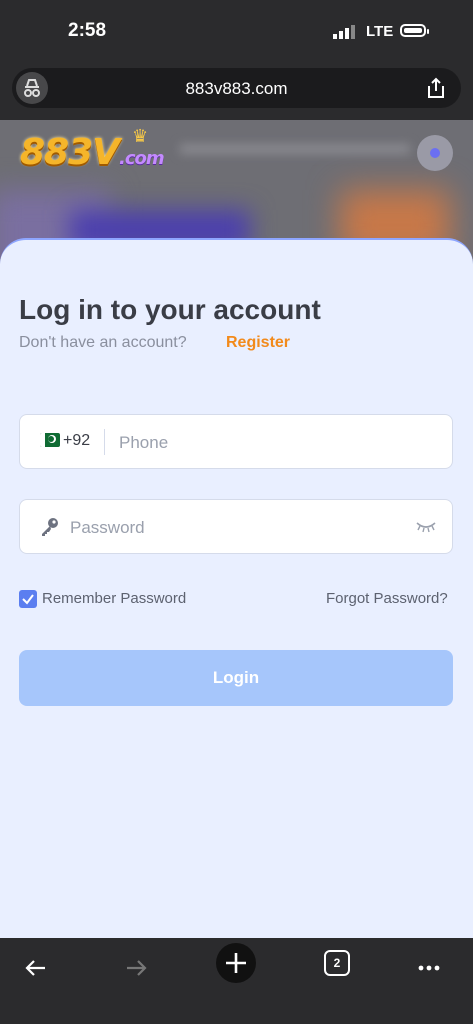 This screenshot has height=1024, width=473. What do you see at coordinates (344, 32) in the screenshot?
I see `signal-icon` at bounding box center [344, 32].